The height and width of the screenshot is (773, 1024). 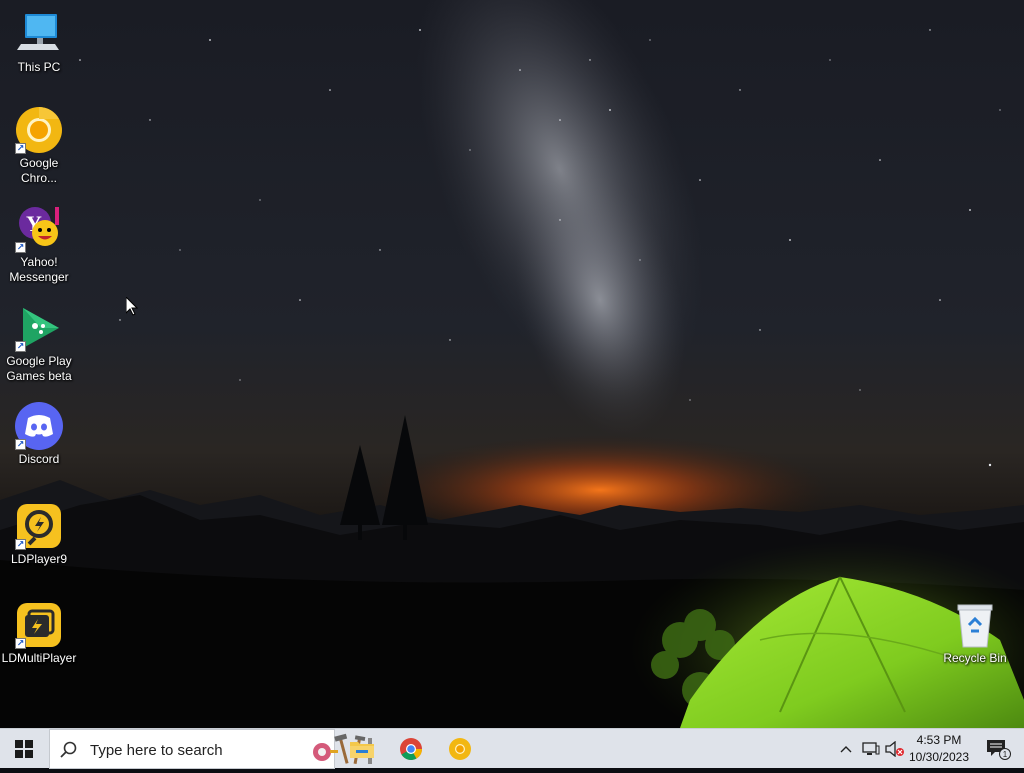 I want to click on recycle-bin-icon, so click(x=975, y=625).